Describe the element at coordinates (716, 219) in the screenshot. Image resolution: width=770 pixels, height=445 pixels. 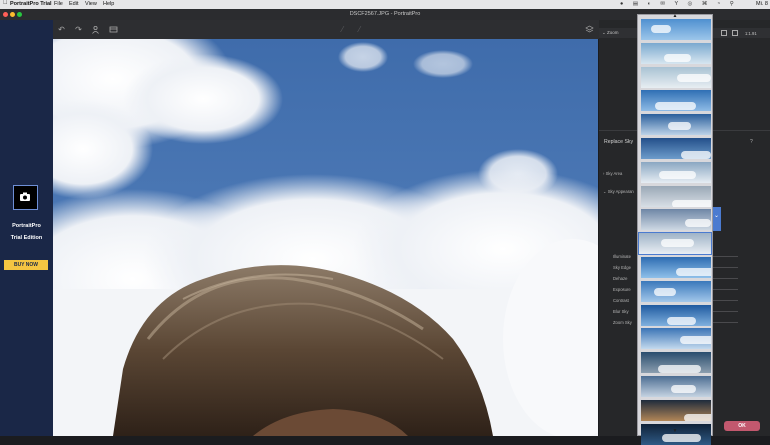
I see `sky-dropdown-chevron: ⌄` at that location.